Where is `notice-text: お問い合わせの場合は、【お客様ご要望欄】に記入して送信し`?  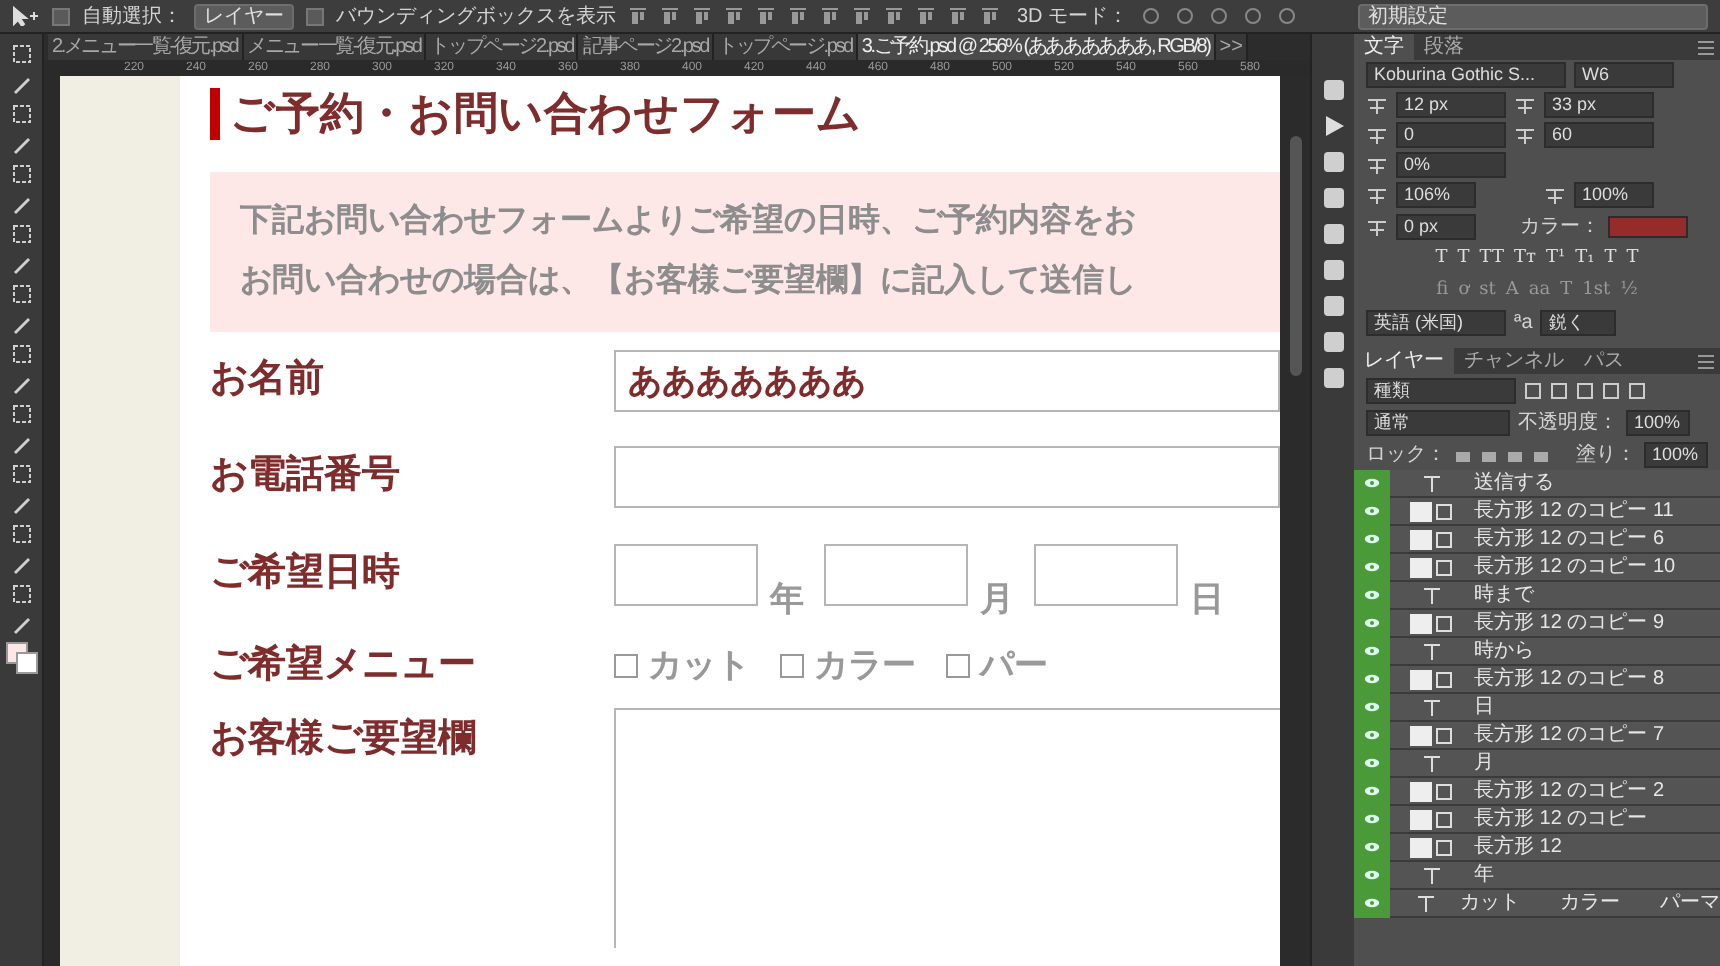
notice-text: お問い合わせの場合は、【お客様ご要望欄】に記入して送信し is located at coordinates (688, 281).